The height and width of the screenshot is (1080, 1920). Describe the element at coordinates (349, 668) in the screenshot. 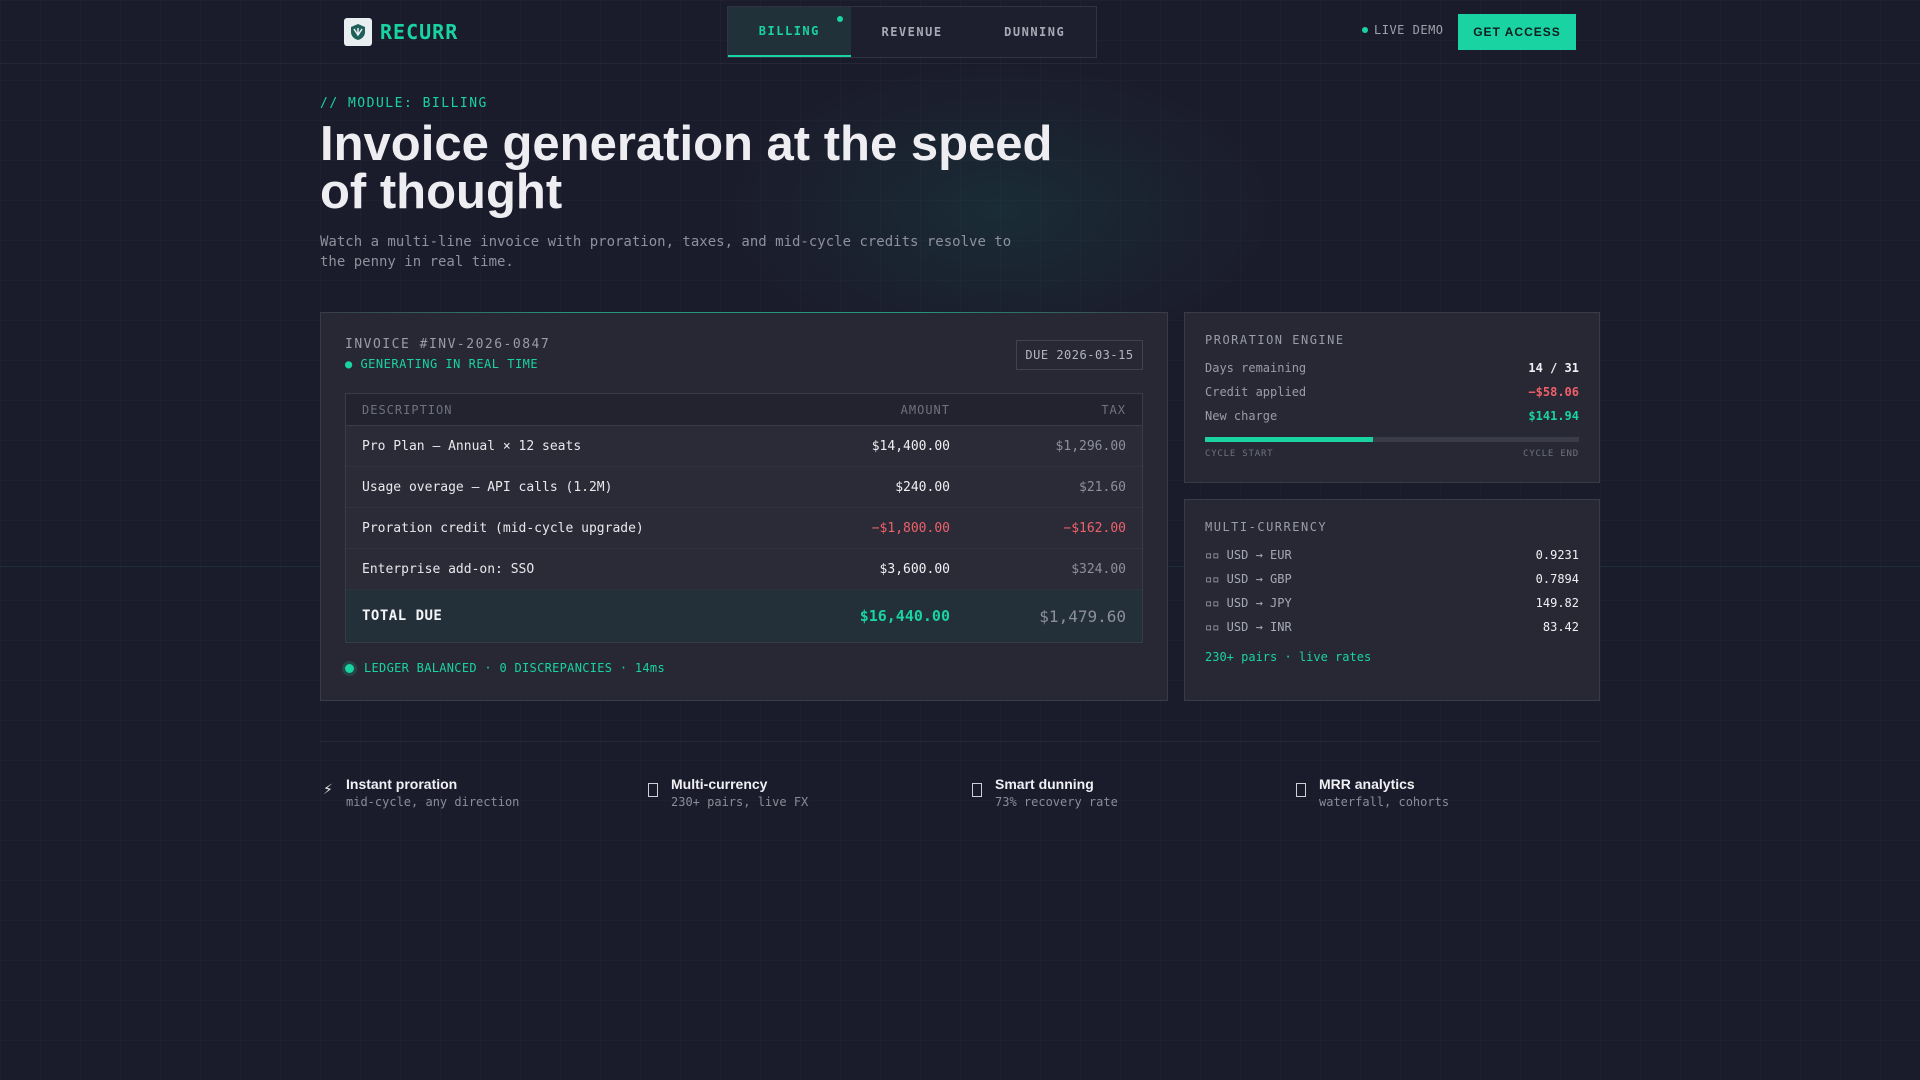

I see `ledger-status-dot` at that location.